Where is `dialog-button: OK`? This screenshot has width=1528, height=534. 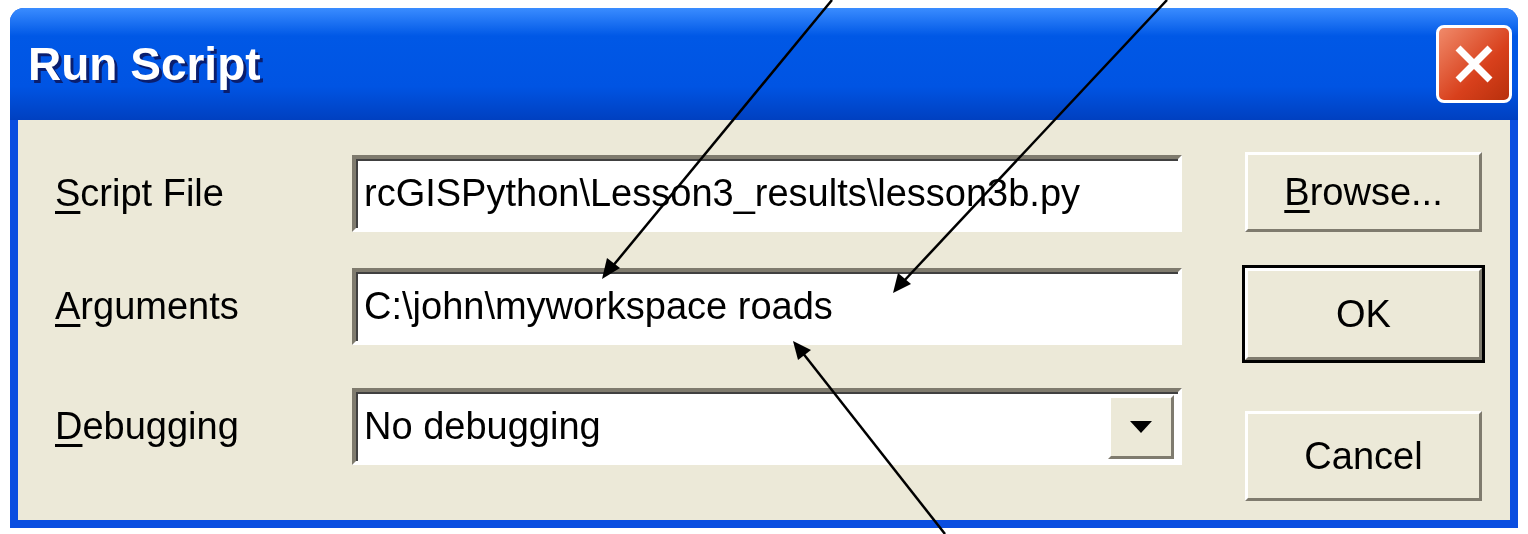
dialog-button: OK is located at coordinates (1363, 314).